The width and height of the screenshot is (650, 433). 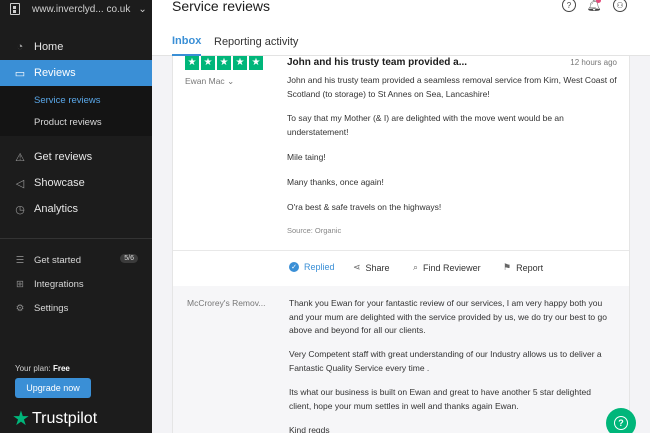 I want to click on sidebar-item-integrations: ⊞ Integrations, so click(x=76, y=284).